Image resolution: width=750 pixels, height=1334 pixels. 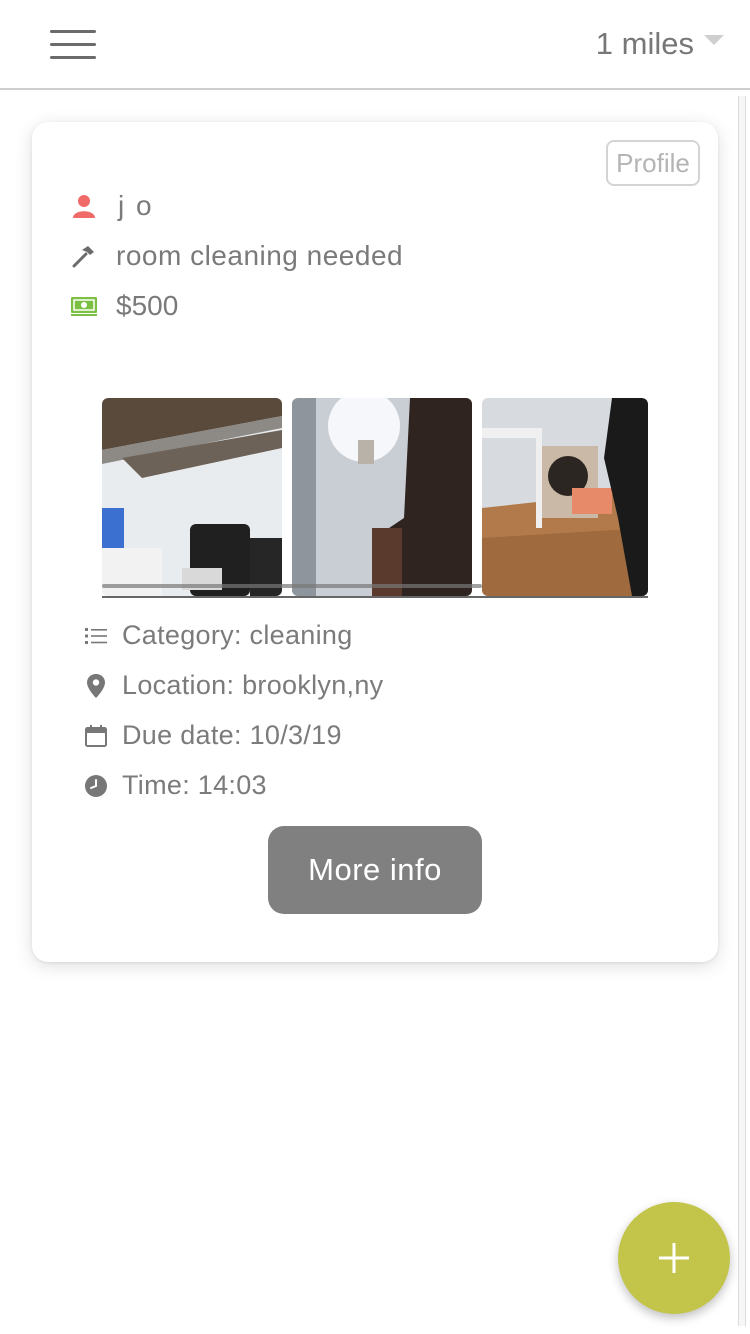 I want to click on poster-name: j o, so click(x=136, y=205).